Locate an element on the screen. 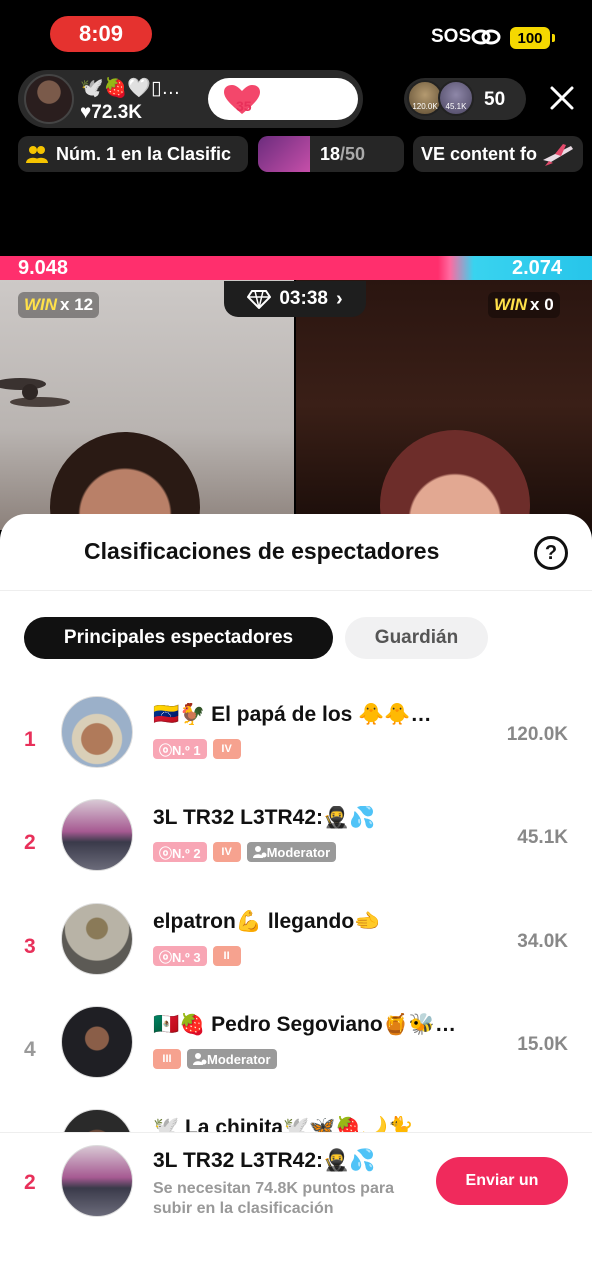  diamond-icon is located at coordinates (259, 299).